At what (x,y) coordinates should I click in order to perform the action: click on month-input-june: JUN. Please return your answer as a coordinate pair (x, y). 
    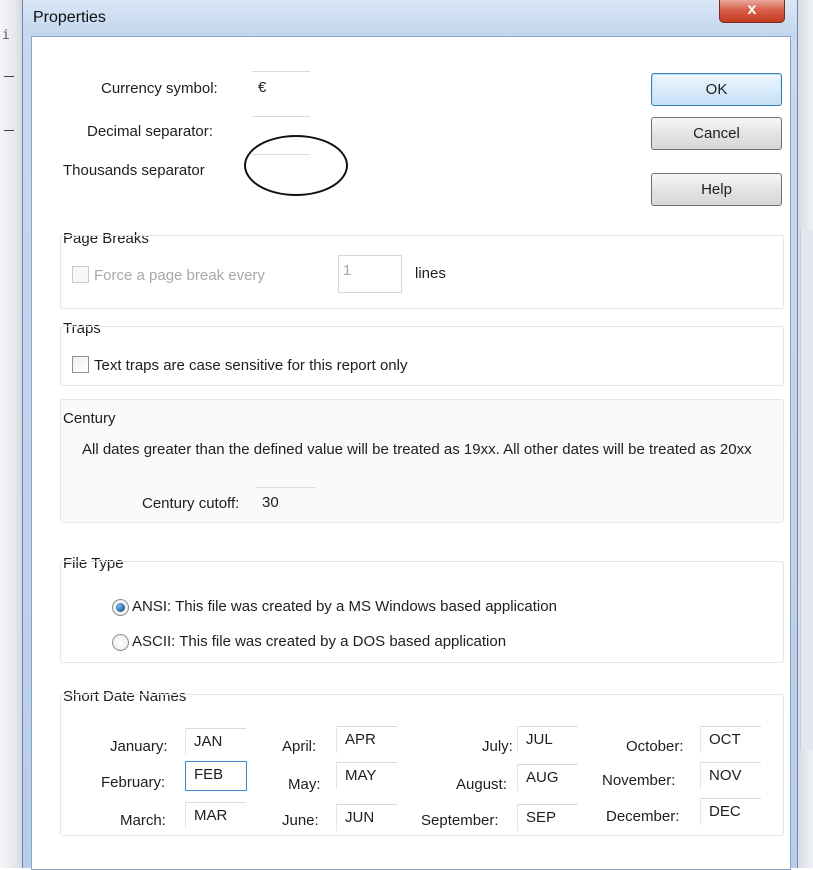
    Looking at the image, I should click on (366, 817).